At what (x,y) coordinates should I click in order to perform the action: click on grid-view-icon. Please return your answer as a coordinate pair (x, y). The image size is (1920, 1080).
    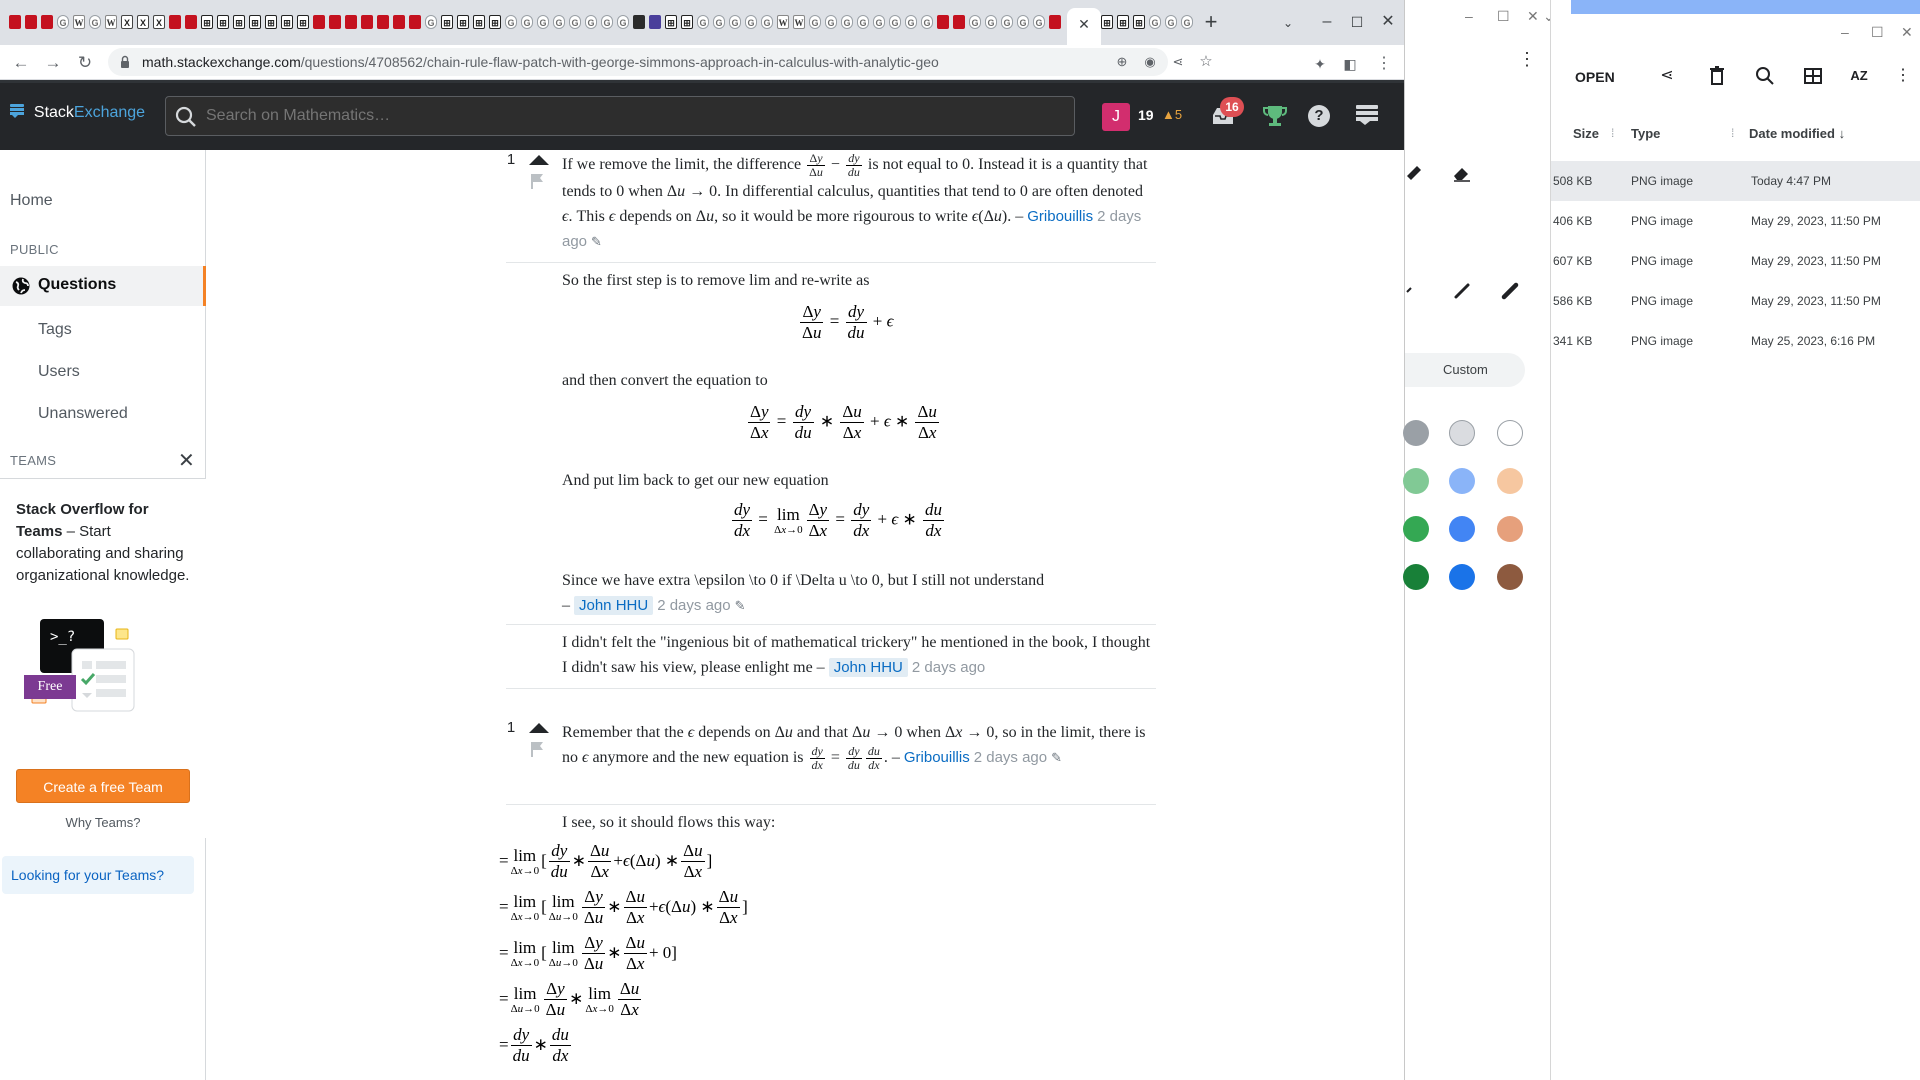
    Looking at the image, I should click on (1813, 76).